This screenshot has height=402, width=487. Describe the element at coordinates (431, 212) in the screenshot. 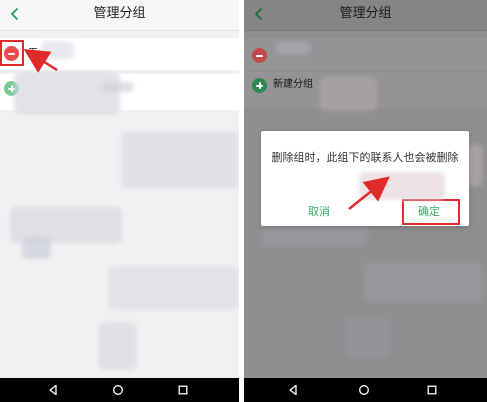

I see `confirm-highlight-box` at that location.